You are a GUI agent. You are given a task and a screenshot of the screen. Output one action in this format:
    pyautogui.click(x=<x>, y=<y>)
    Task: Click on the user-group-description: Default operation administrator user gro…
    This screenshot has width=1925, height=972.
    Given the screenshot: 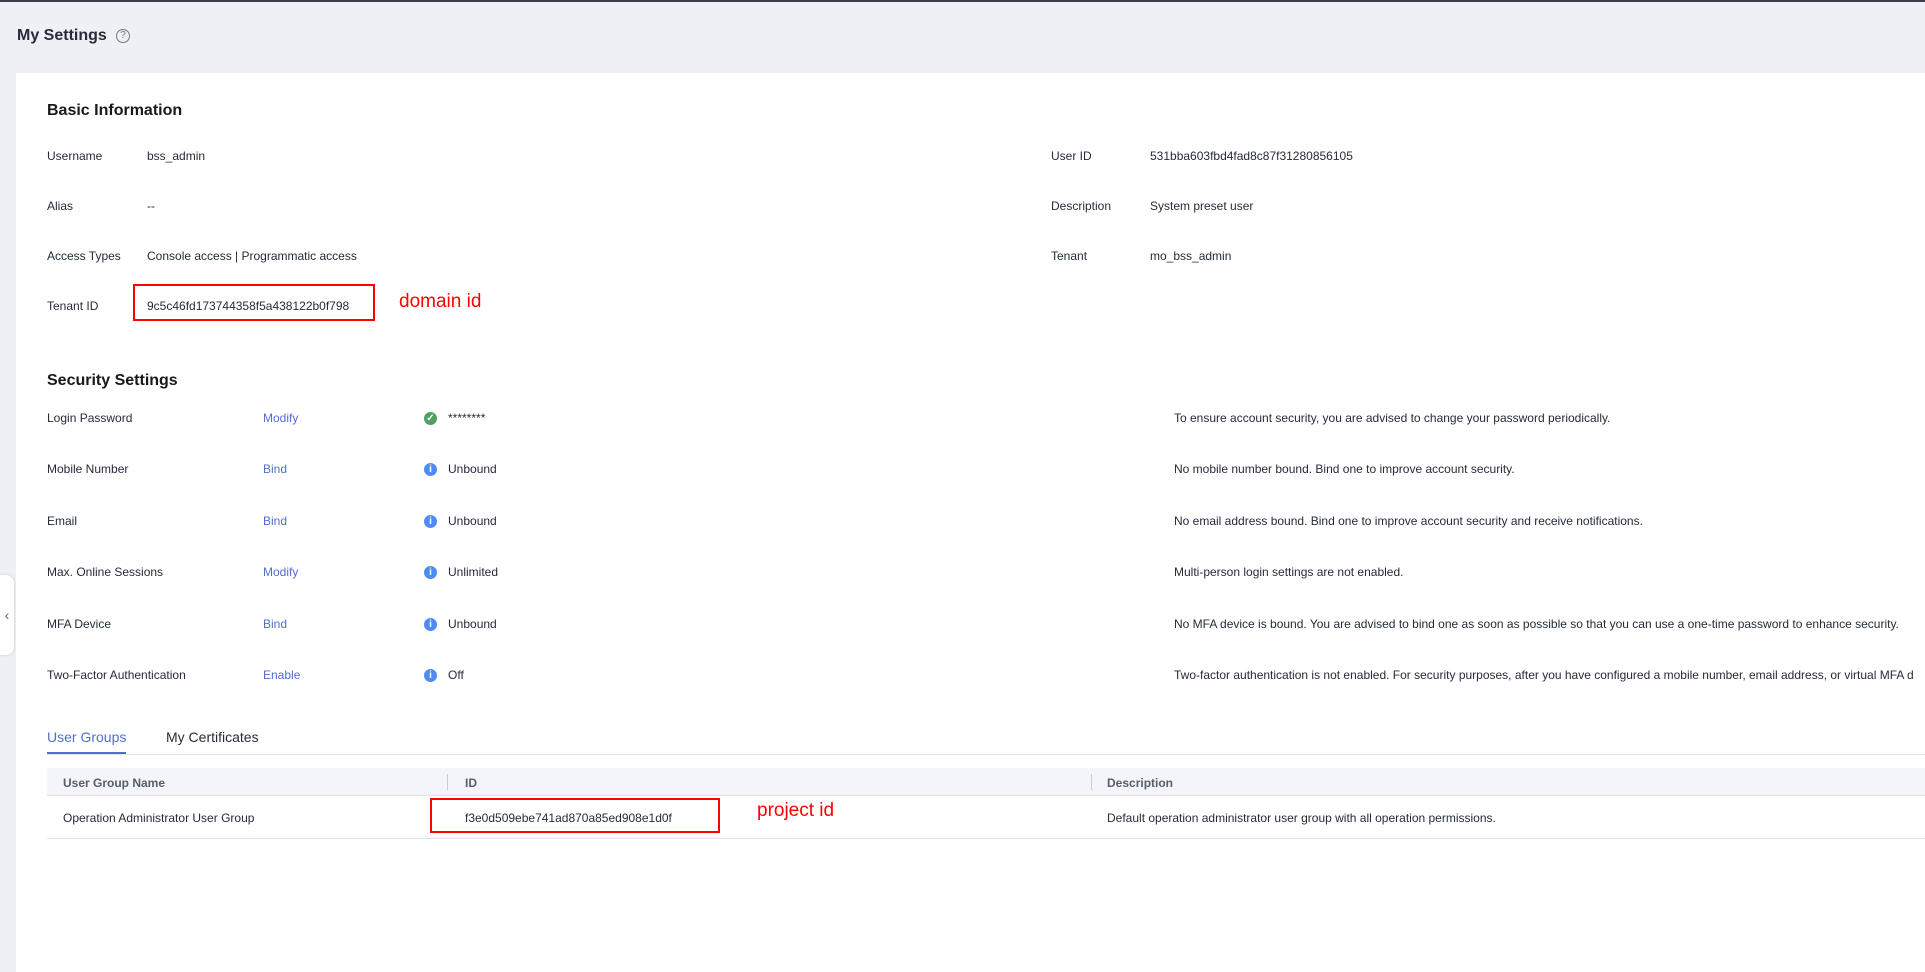 What is the action you would take?
    pyautogui.click(x=1301, y=818)
    